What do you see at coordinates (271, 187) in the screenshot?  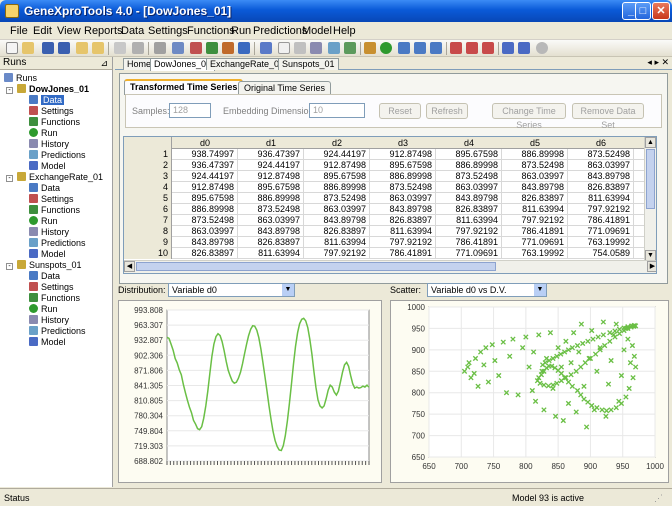 I see `table-cell: 895.67598` at bounding box center [271, 187].